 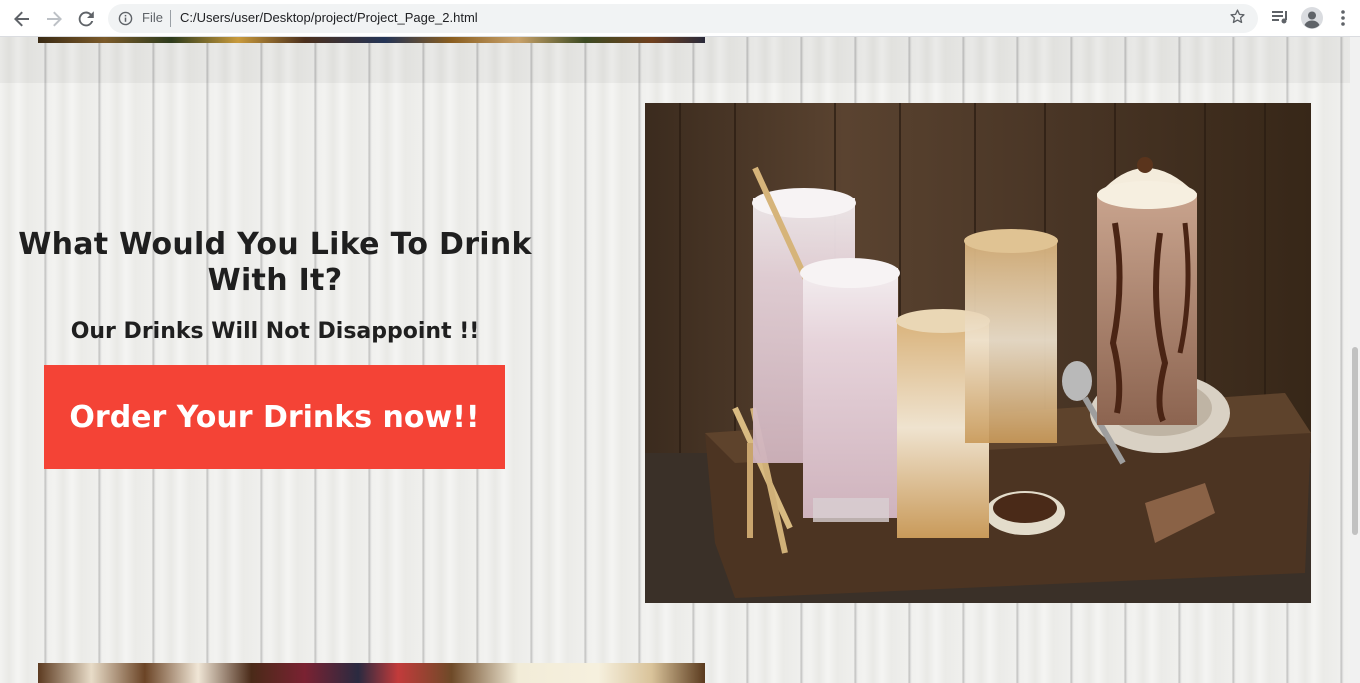 I want to click on previous-section-band, so click(x=675, y=60).